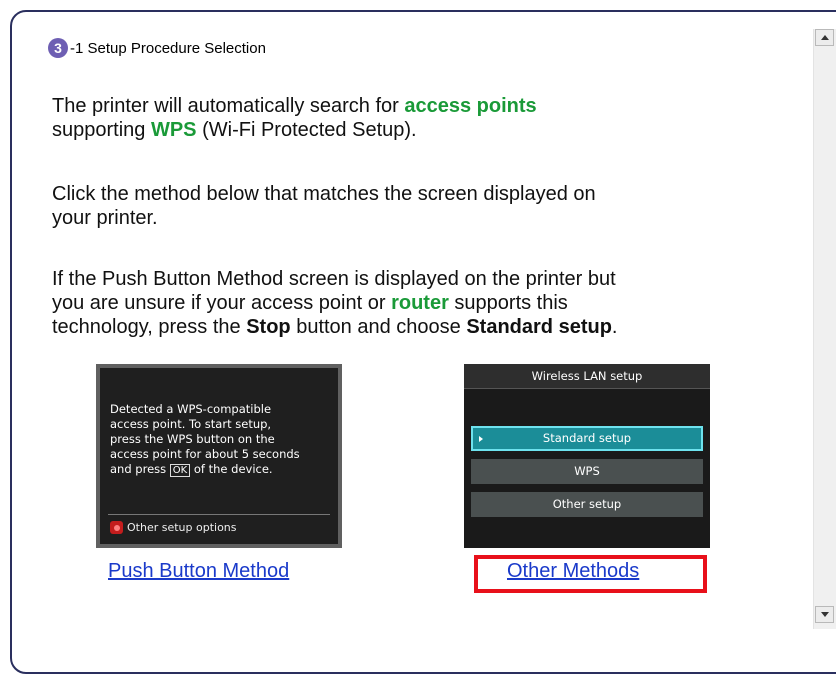  I want to click on screen-text-line: and press OK of the device., so click(219, 470).